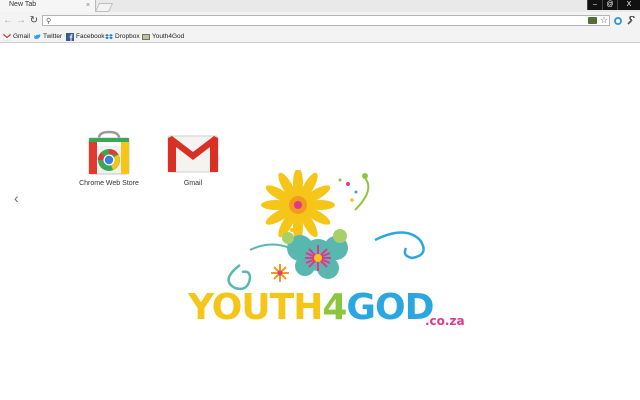 The width and height of the screenshot is (640, 400). I want to click on tab-new-tab: New Tab ×, so click(48, 6).